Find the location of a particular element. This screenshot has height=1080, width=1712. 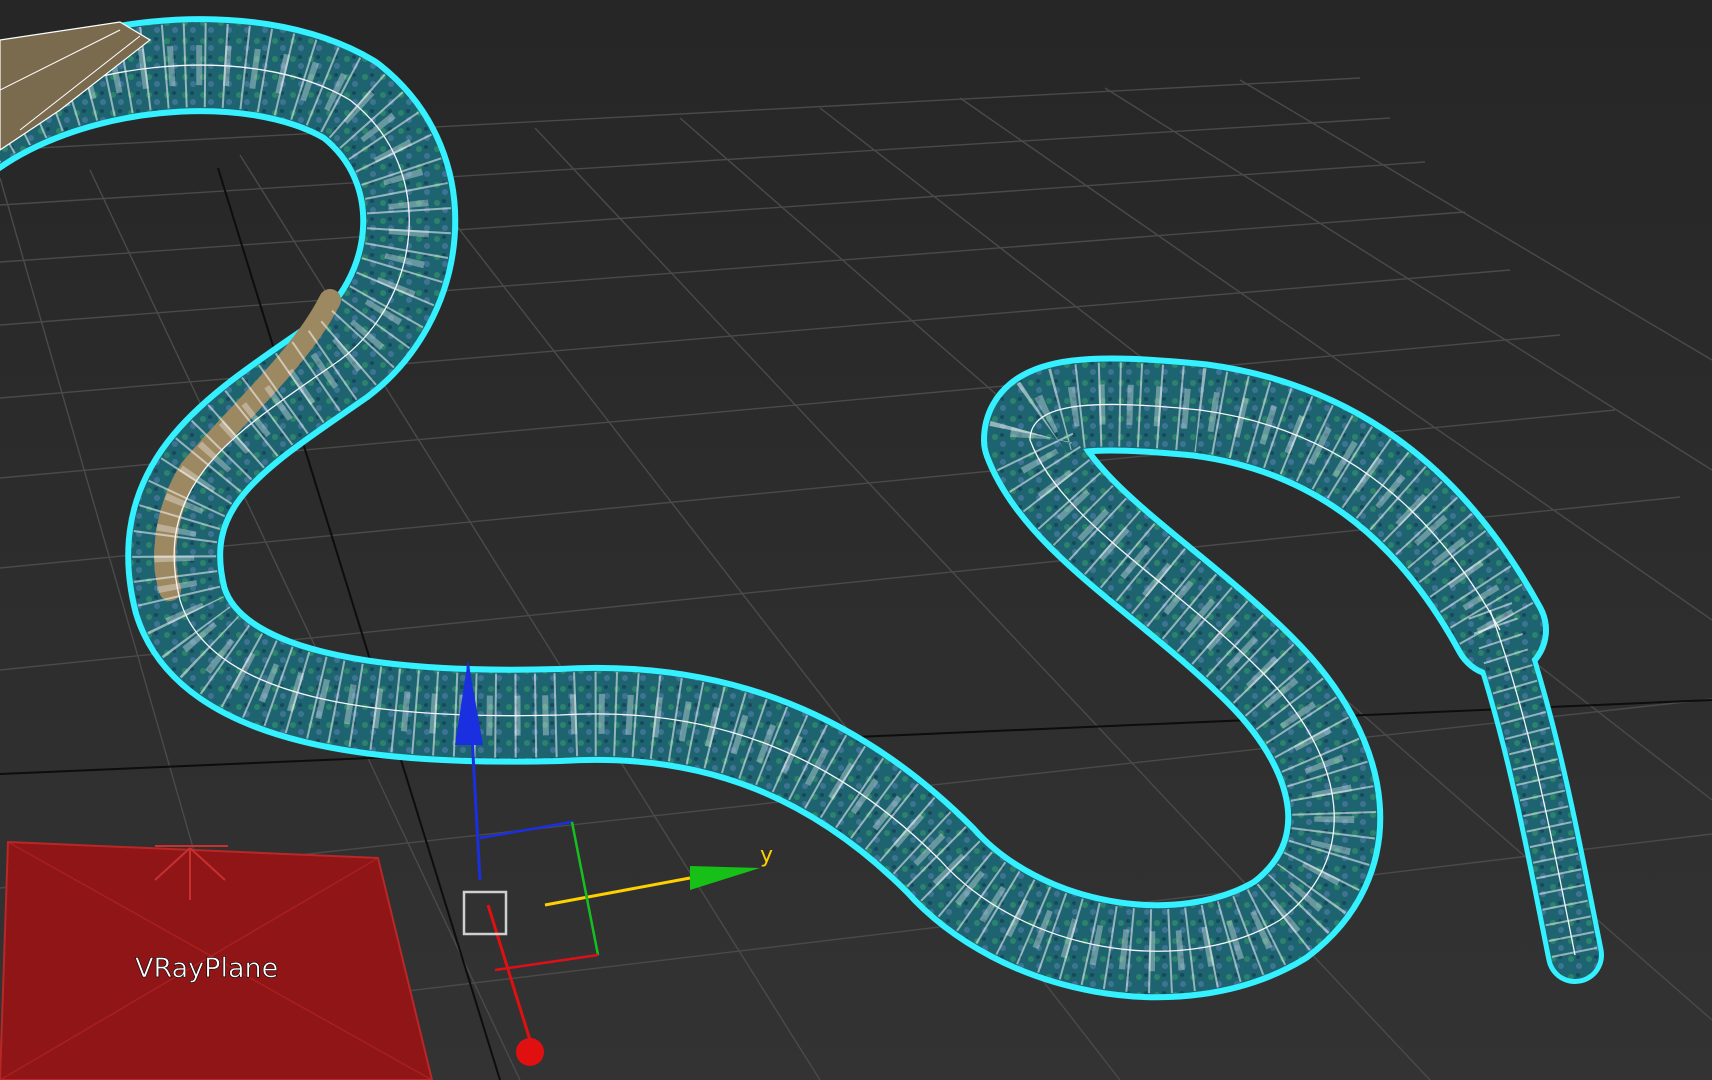

gizmo-y-label: y is located at coordinates (766, 855).